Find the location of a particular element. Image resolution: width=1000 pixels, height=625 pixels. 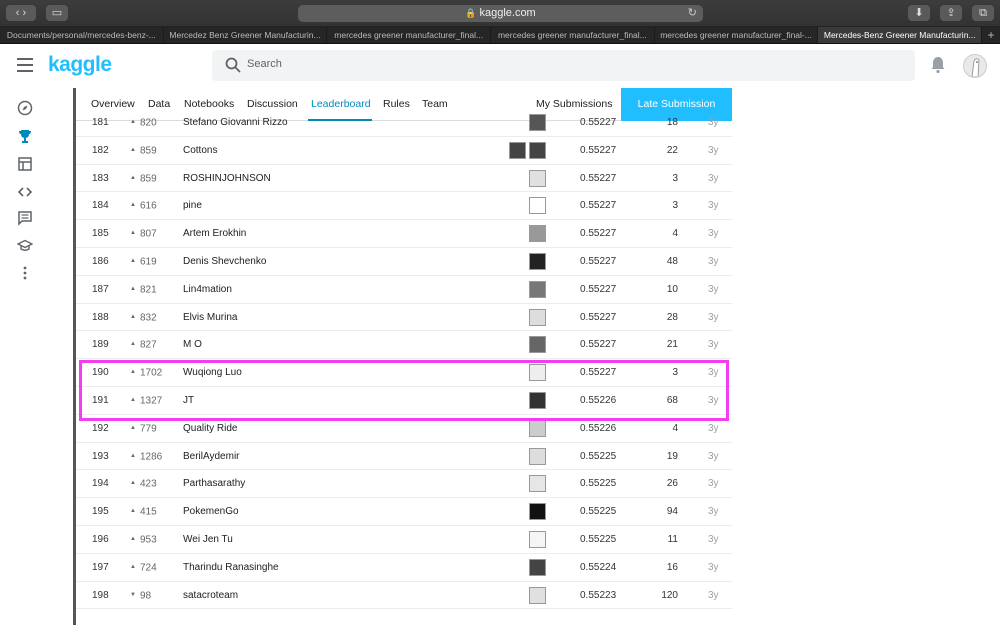

table-row: 185 ▲ 807 Artem Erokhin 0.55227 4 3y is located at coordinates (404, 234).